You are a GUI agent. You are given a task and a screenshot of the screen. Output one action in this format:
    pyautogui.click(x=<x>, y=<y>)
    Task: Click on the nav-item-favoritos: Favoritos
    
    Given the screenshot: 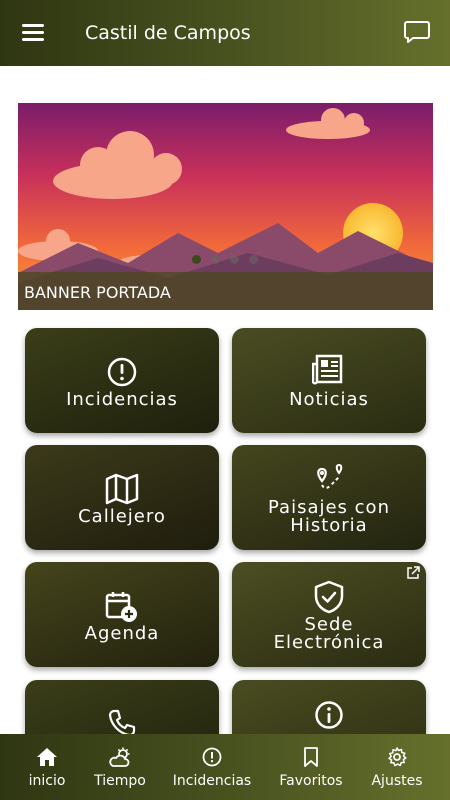 What is the action you would take?
    pyautogui.click(x=311, y=767)
    